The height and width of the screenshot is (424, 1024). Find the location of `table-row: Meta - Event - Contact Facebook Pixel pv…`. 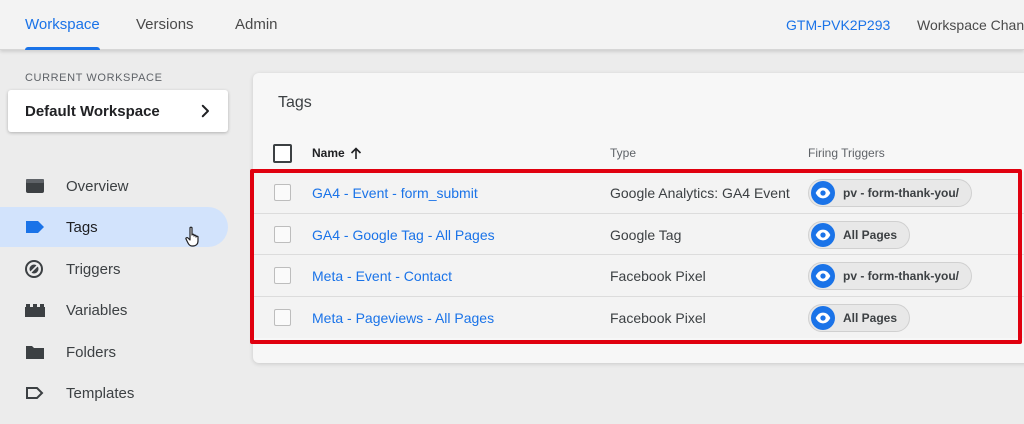

table-row: Meta - Event - Contact Facebook Pixel pv… is located at coordinates (638, 276).